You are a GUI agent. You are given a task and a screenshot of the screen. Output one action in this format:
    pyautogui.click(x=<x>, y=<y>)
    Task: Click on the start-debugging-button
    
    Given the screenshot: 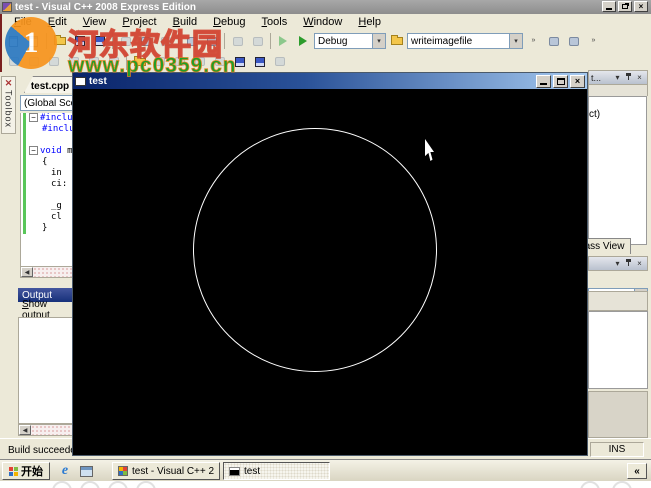 What is the action you would take?
    pyautogui.click(x=303, y=41)
    